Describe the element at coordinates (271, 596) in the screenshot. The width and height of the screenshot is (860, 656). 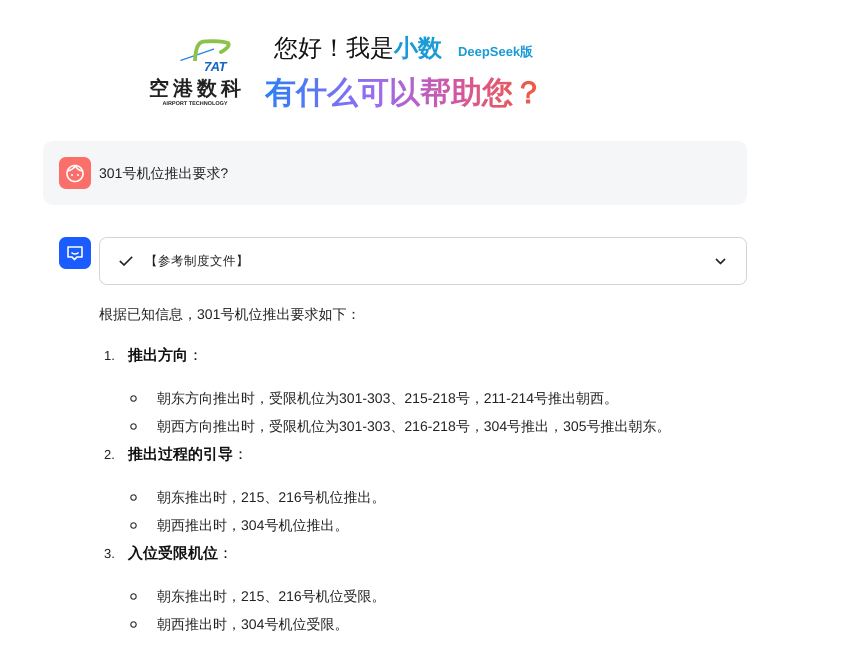
I see `list-item-text: 朝东推出时，215、216号机位受限。` at that location.